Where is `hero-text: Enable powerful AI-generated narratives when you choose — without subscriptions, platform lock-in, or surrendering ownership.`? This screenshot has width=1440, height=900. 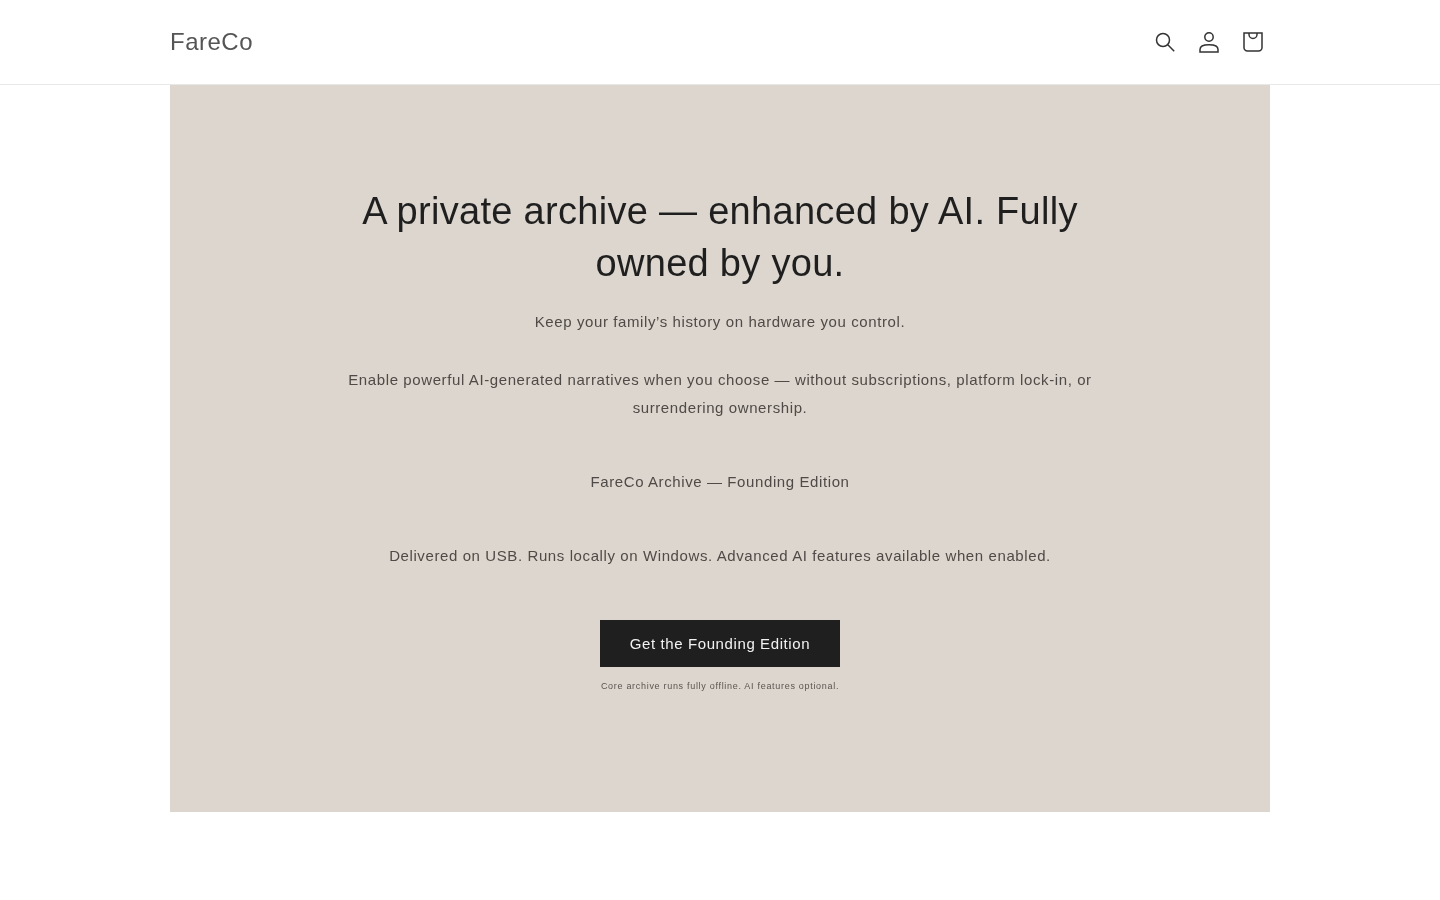
hero-text: Enable powerful AI-generated narratives when you choose — without subscriptions, platform lock-in, or surrendering ownership. is located at coordinates (720, 394).